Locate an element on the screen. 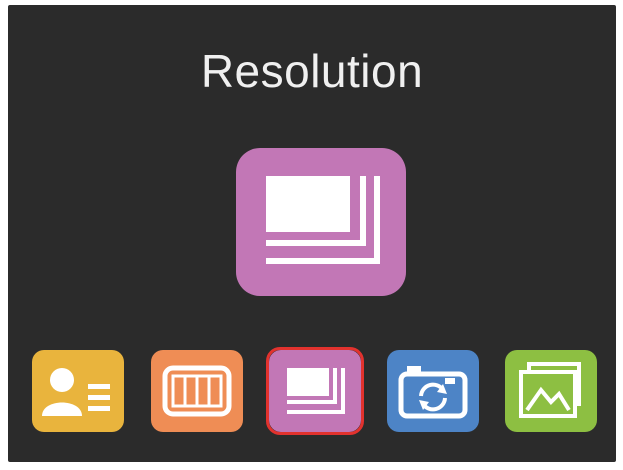  camera-button is located at coordinates (433, 391).